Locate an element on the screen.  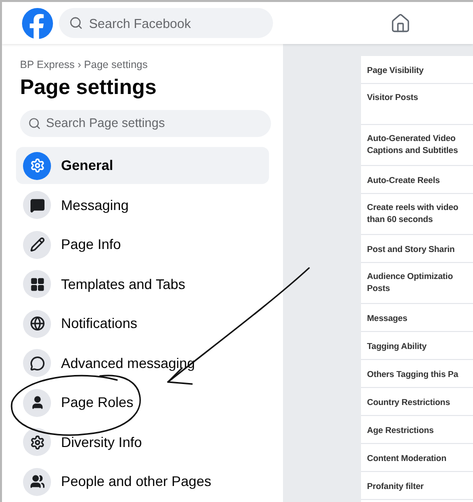
pencil-icon is located at coordinates (37, 244).